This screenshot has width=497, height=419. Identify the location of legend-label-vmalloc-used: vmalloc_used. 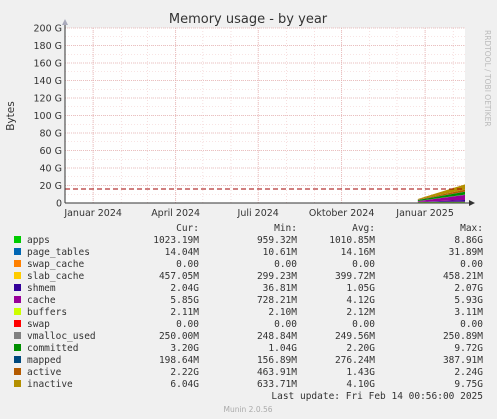
(61, 336).